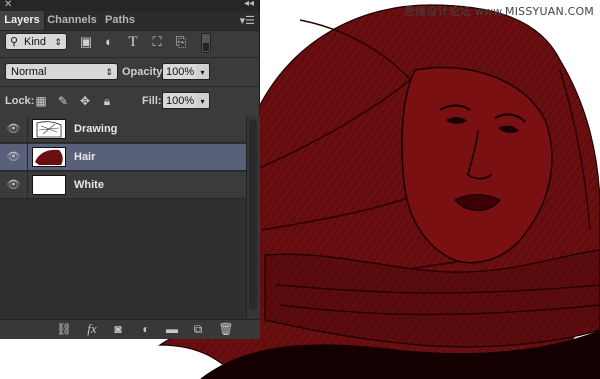 The height and width of the screenshot is (379, 600). Describe the element at coordinates (180, 71) in the screenshot. I see `opacity-input: 100%` at that location.